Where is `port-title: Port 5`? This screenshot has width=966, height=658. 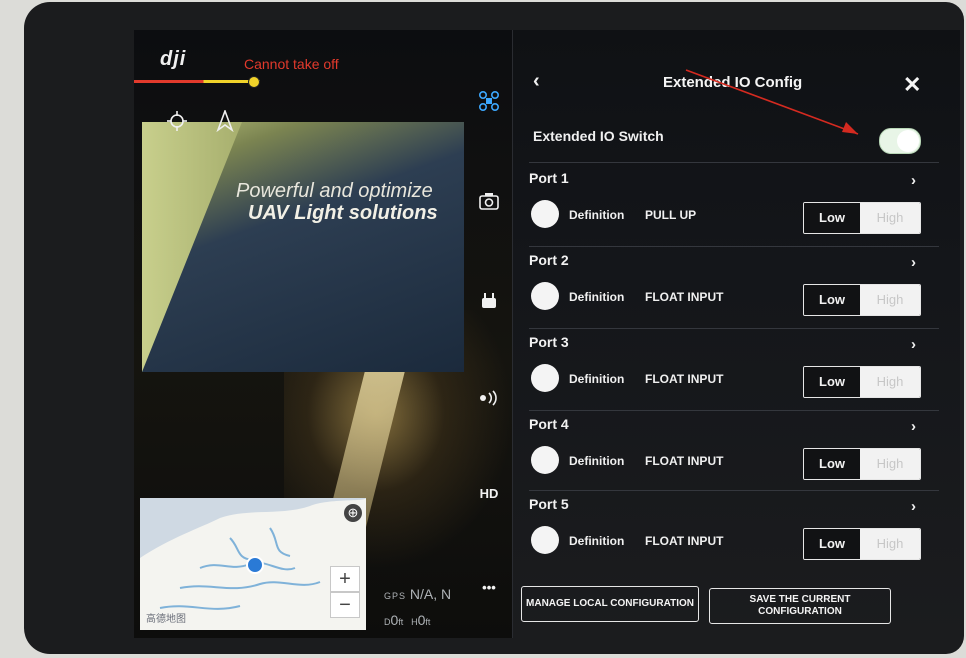 port-title: Port 5 is located at coordinates (549, 504).